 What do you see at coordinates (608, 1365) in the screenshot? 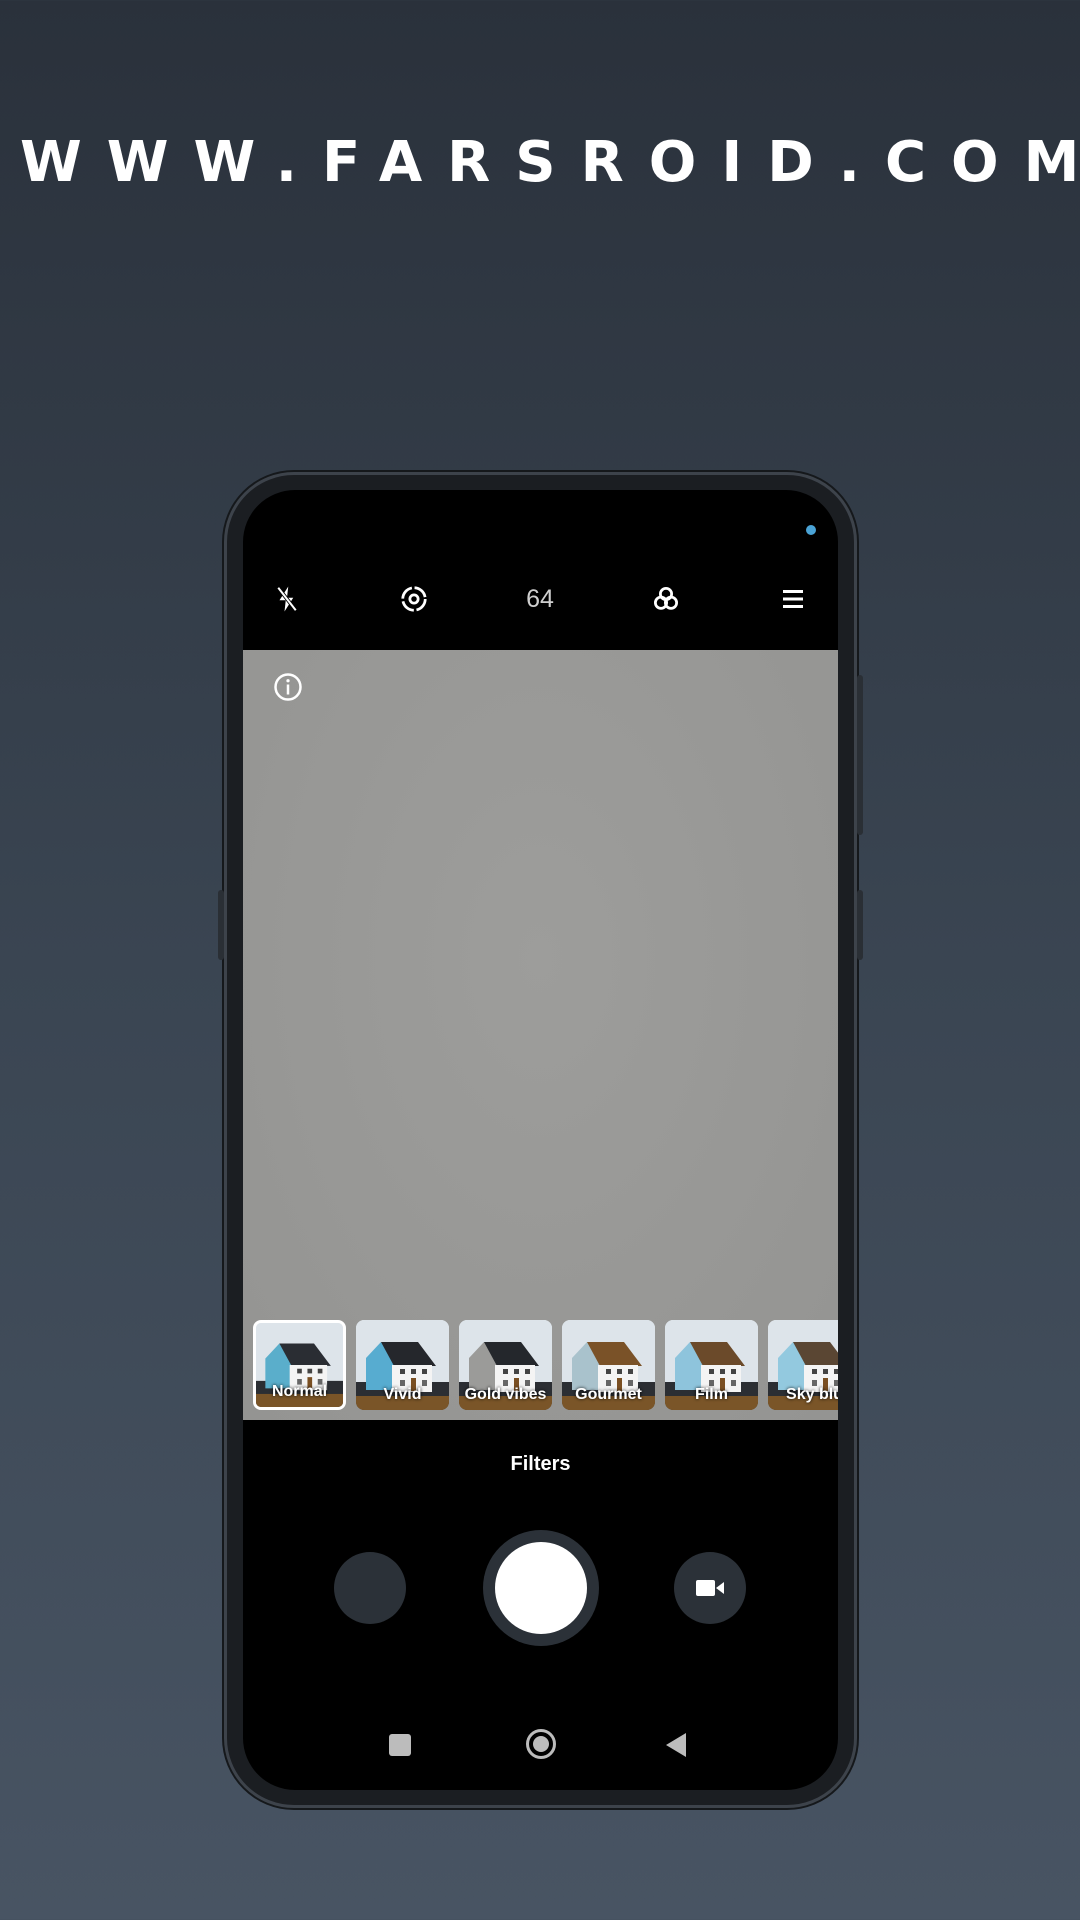
I see `filter-thumb-gourmet: Gourmet` at bounding box center [608, 1365].